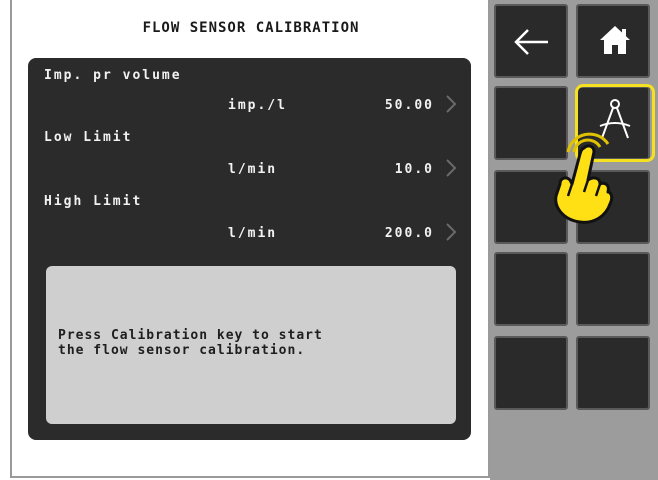 This screenshot has width=658, height=480. Describe the element at coordinates (93, 201) in the screenshot. I see `param-label: High Limit` at that location.